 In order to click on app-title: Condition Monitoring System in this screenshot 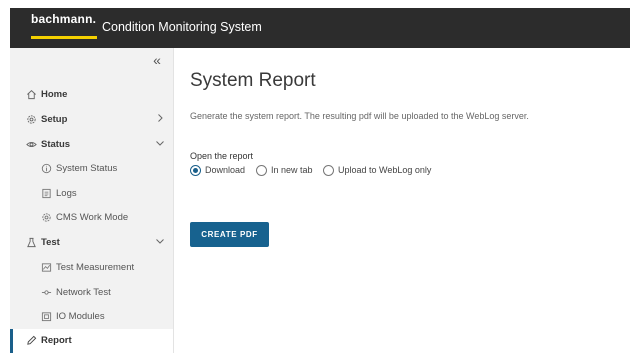, I will do `click(182, 27)`.